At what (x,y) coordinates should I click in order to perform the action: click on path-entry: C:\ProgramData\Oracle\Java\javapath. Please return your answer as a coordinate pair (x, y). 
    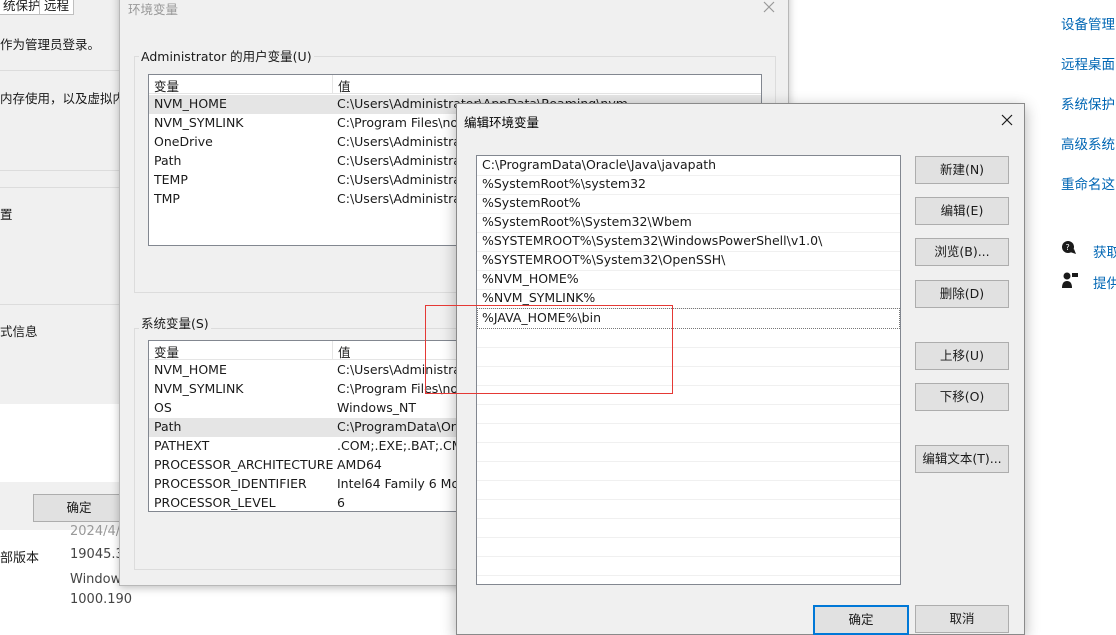
    Looking at the image, I should click on (599, 164).